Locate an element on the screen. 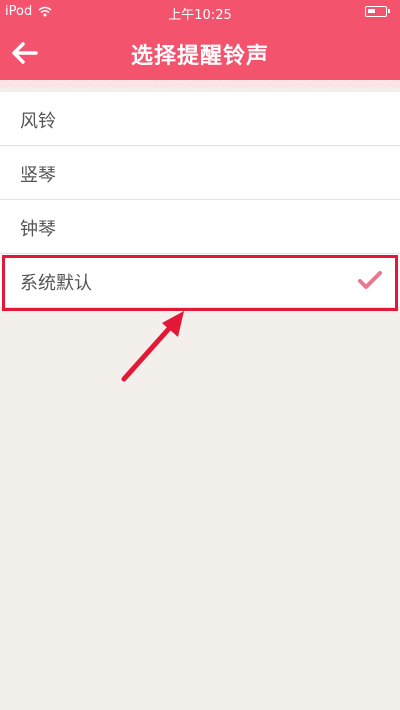 This screenshot has width=400, height=710. status-bar: iPod 上午10:25 is located at coordinates (200, 12).